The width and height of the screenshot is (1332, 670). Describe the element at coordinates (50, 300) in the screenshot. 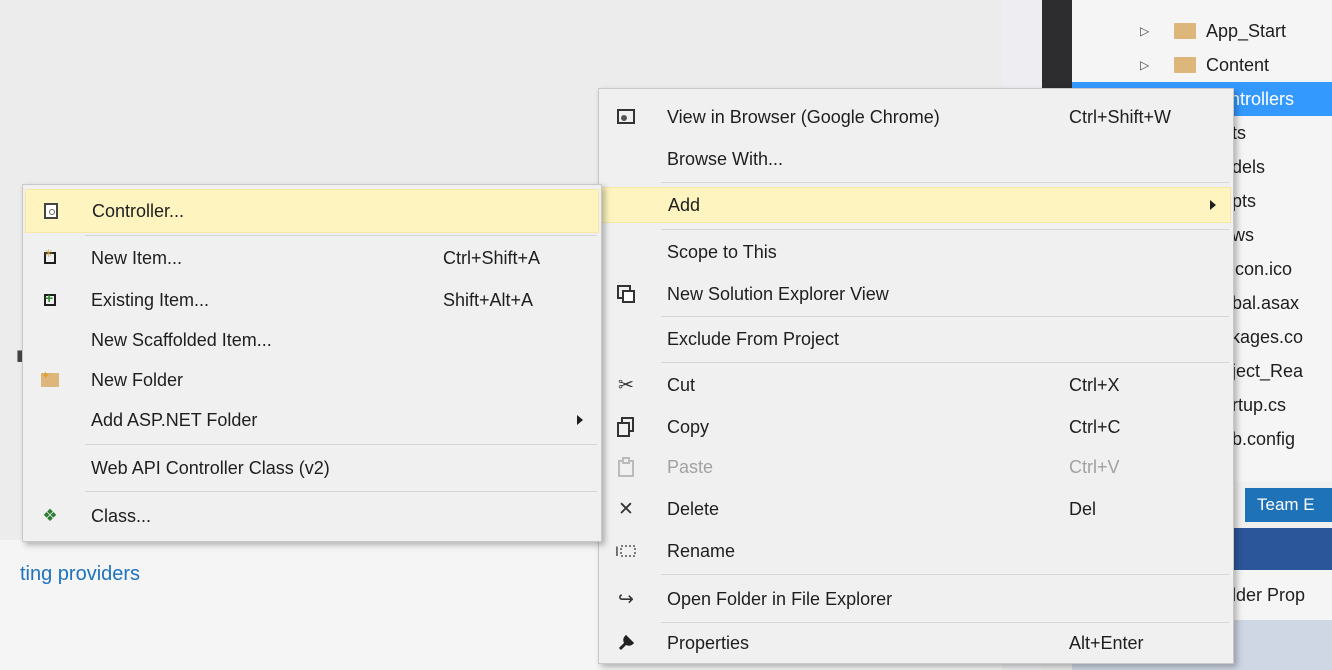

I see `existing-item-icon: +` at that location.